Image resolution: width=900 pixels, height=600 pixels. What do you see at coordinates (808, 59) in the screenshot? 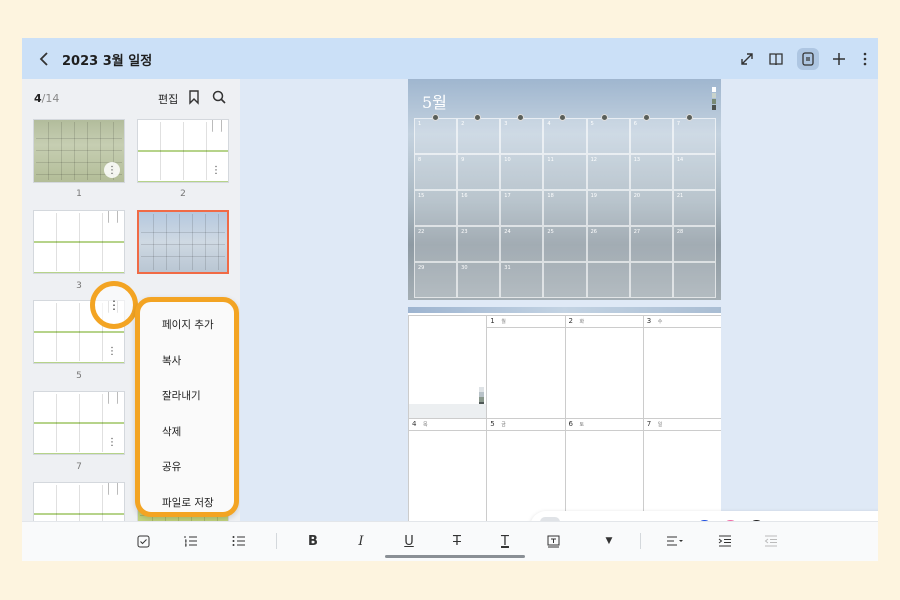
I see `page-view-icon` at bounding box center [808, 59].